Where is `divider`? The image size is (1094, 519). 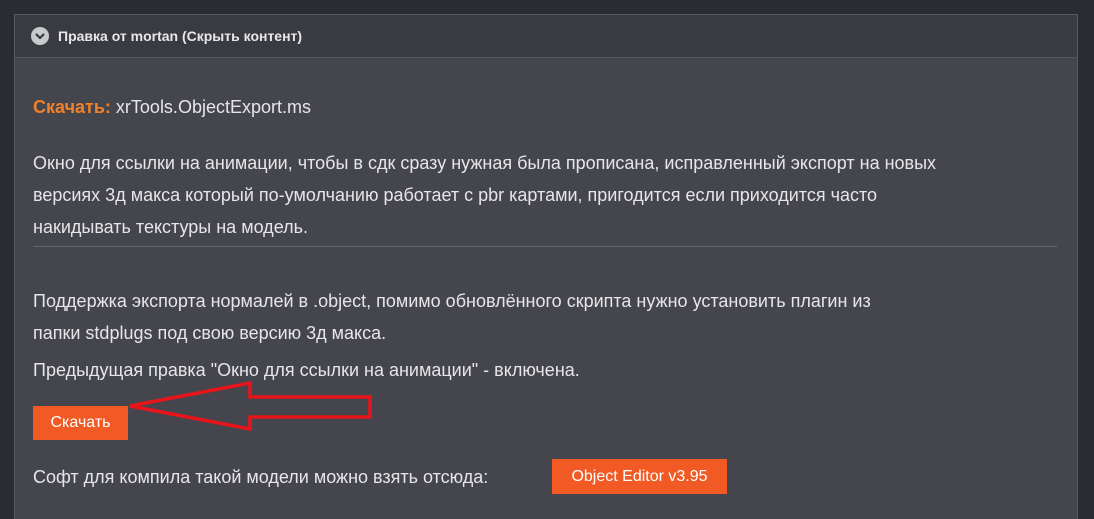
divider is located at coordinates (545, 246).